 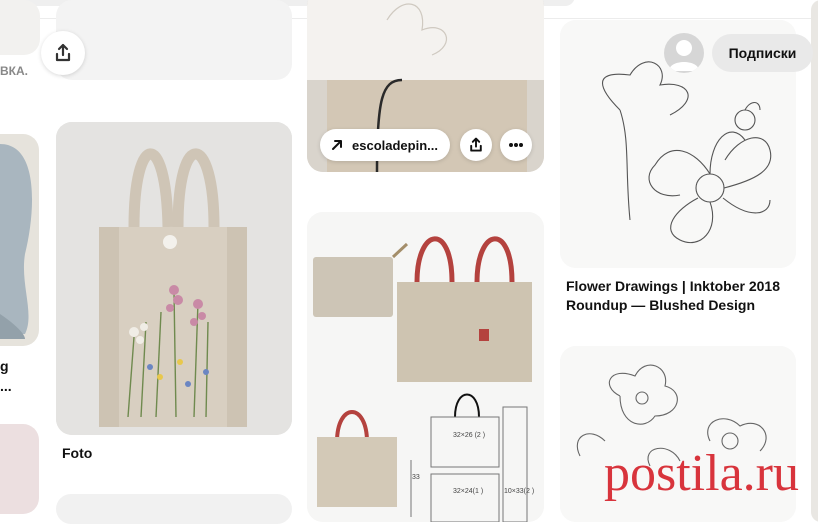 What do you see at coordinates (701, 473) in the screenshot?
I see `site-watermark: postila.ru` at bounding box center [701, 473].